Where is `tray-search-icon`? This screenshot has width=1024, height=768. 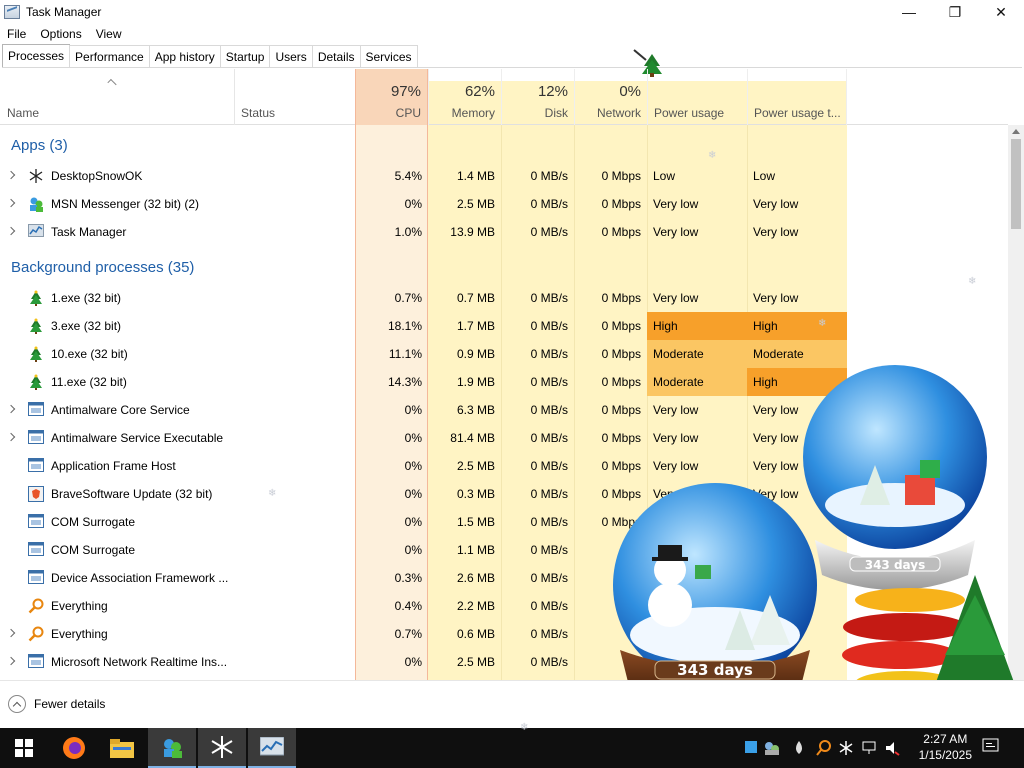 tray-search-icon is located at coordinates (824, 748).